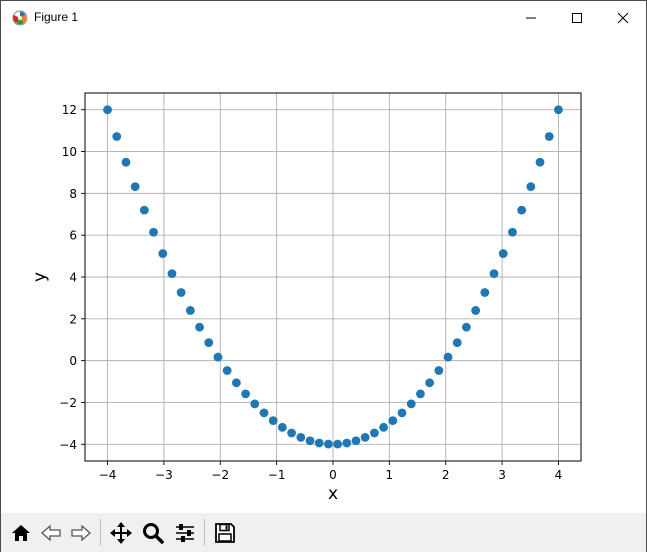 The height and width of the screenshot is (552, 647). Describe the element at coordinates (502, 475) in the screenshot. I see `x-tick-label: 3` at that location.